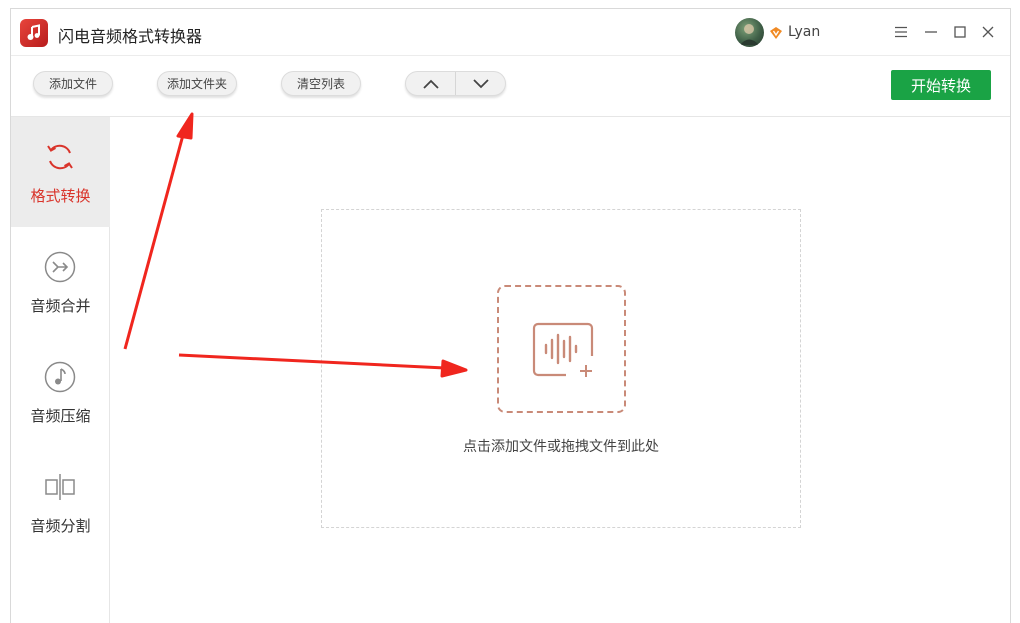  I want to click on split-icon, so click(60, 487).